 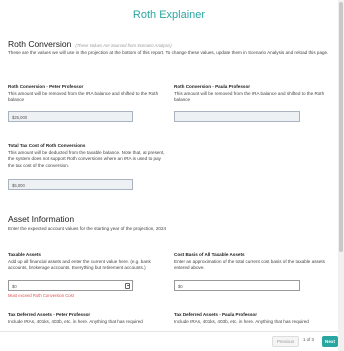 I want to click on roth-conversion-peter-input: $25,000, so click(x=70, y=116).